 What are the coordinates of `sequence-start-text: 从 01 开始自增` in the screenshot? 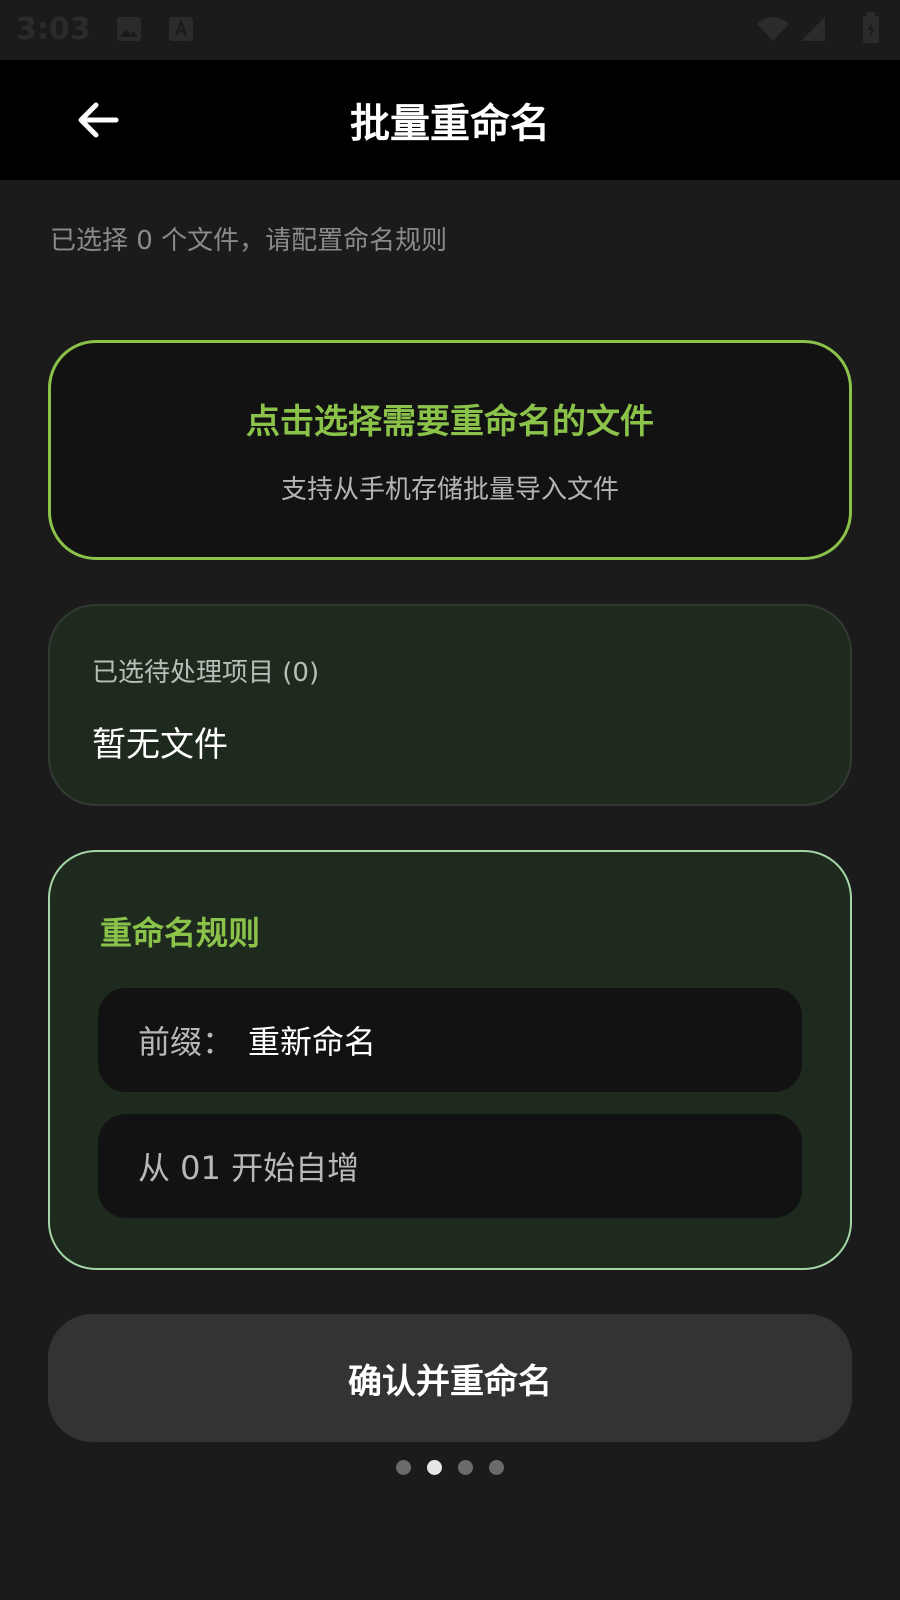 It's located at (249, 1168).